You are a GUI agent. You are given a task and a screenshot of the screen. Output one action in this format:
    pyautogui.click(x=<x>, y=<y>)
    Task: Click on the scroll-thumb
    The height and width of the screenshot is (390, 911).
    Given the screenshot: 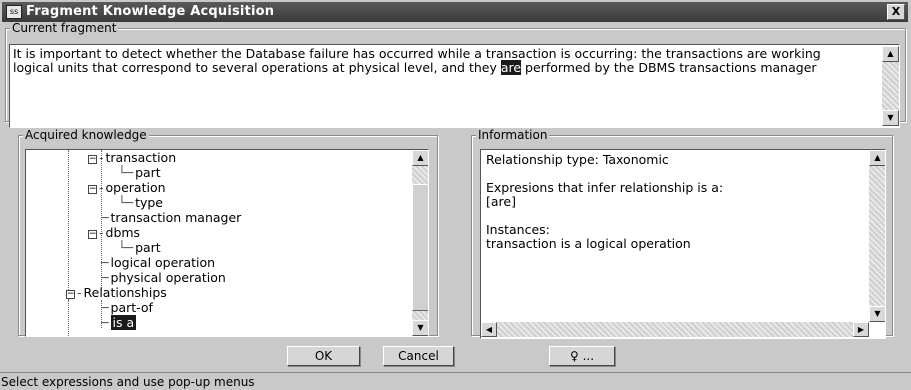 What is the action you would take?
    pyautogui.click(x=420, y=247)
    